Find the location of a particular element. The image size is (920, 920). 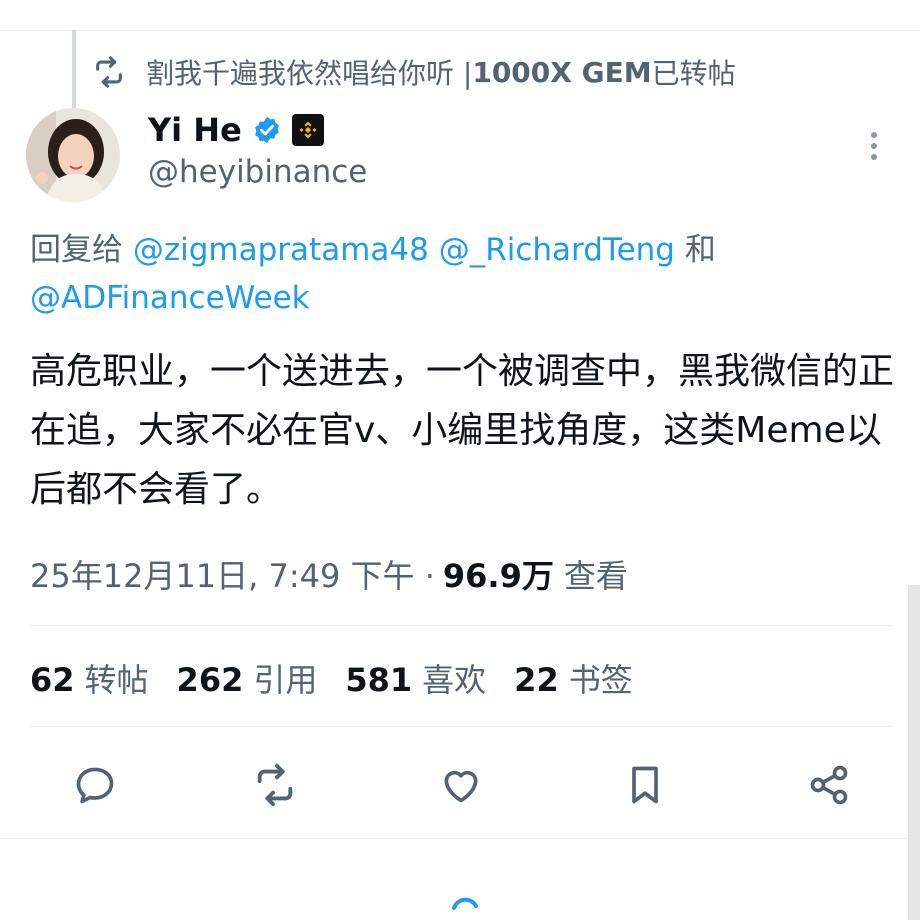

engagement-stats: 62 转帖 262 引用 581 喜欢 22 书签 is located at coordinates (345, 678).